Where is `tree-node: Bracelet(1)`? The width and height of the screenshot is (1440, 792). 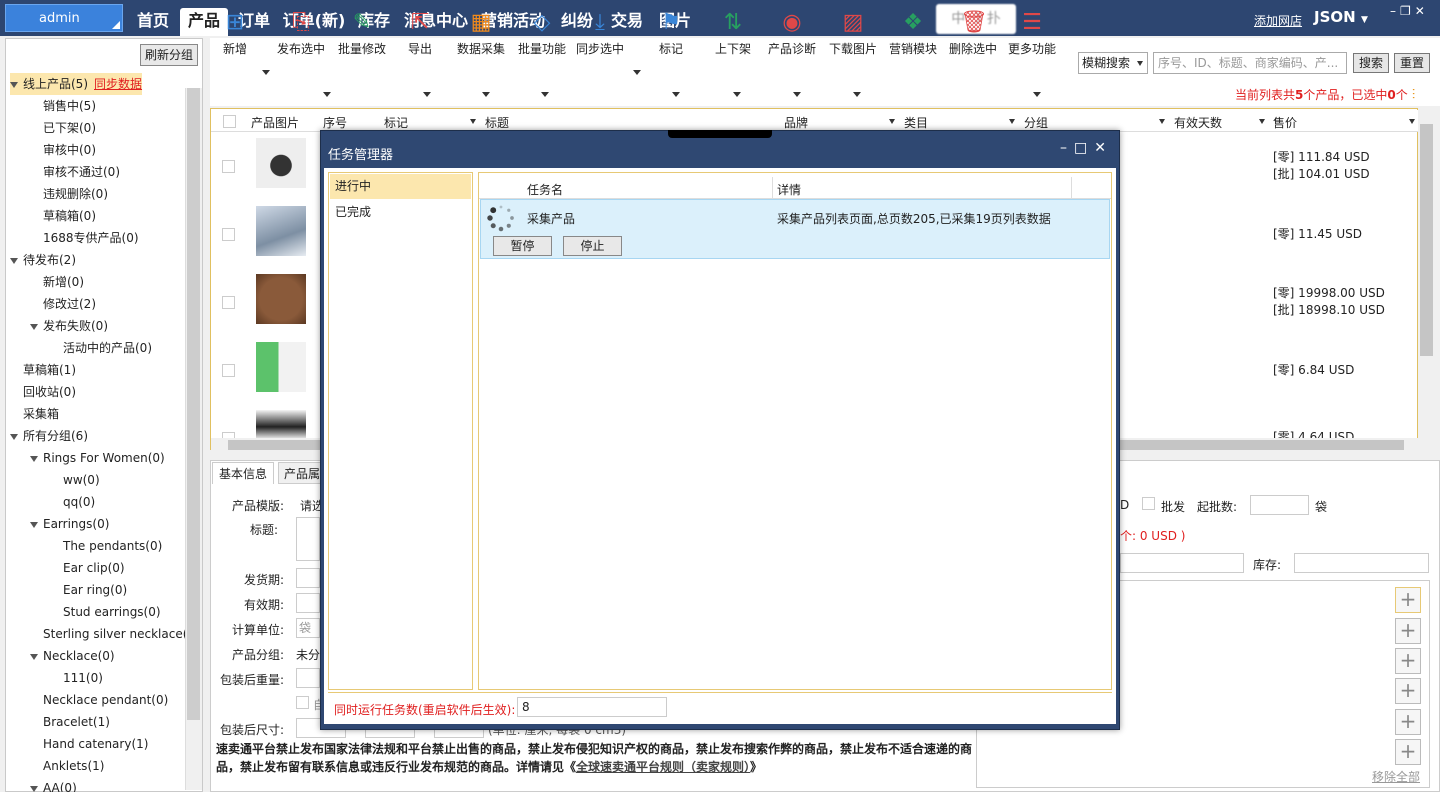 tree-node: Bracelet(1) is located at coordinates (76, 722).